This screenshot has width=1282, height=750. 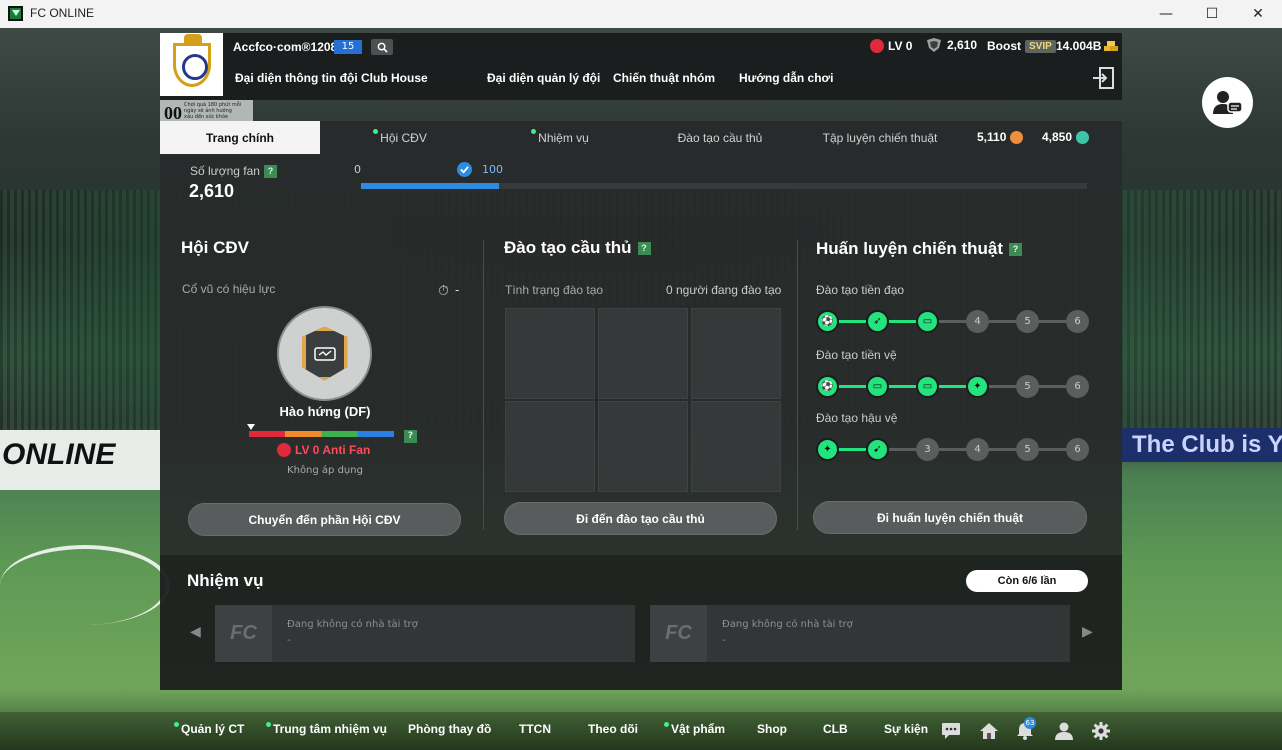 I want to click on nav-team-manager: Đại diện quản lý đội, so click(x=543, y=78).